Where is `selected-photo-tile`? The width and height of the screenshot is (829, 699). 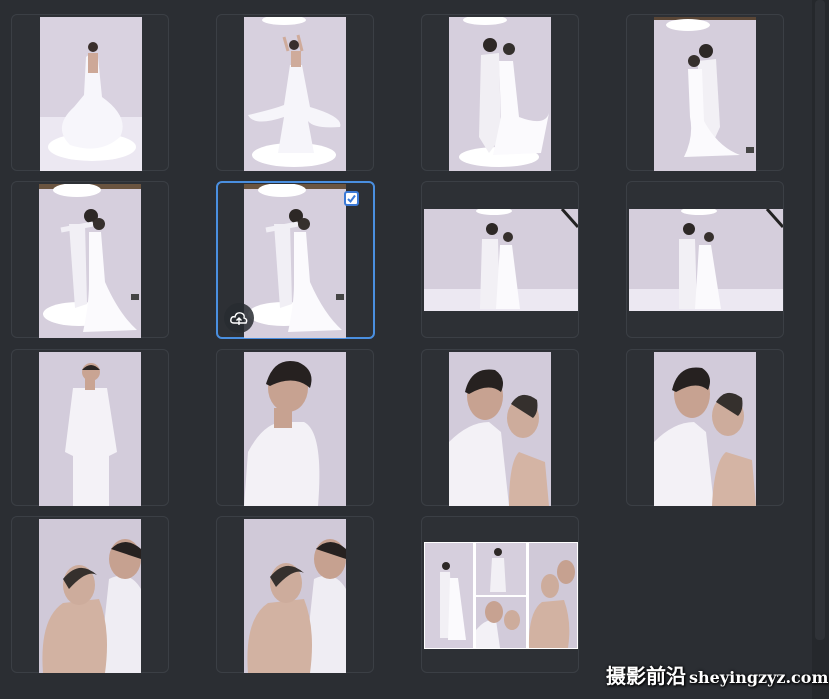 selected-photo-tile is located at coordinates (295, 260).